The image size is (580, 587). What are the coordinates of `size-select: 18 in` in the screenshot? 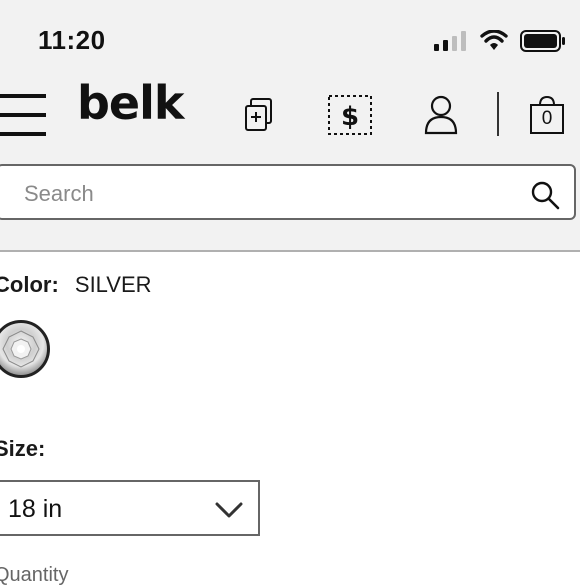 It's located at (130, 508).